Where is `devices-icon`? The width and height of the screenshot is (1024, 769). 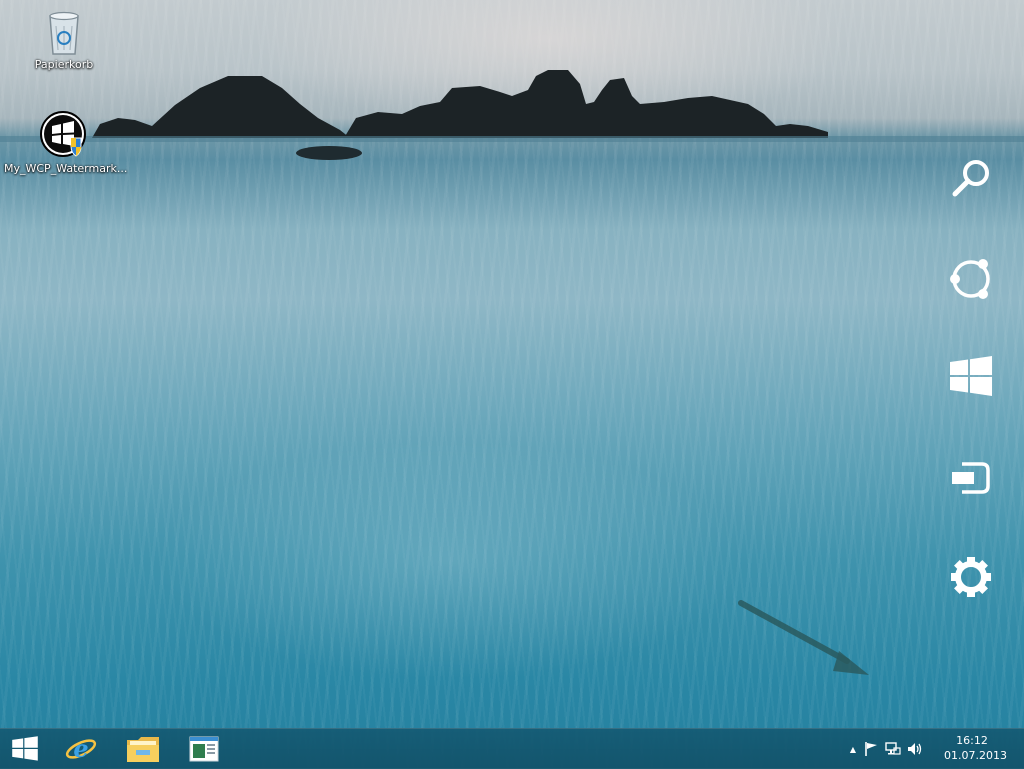 devices-icon is located at coordinates (971, 478).